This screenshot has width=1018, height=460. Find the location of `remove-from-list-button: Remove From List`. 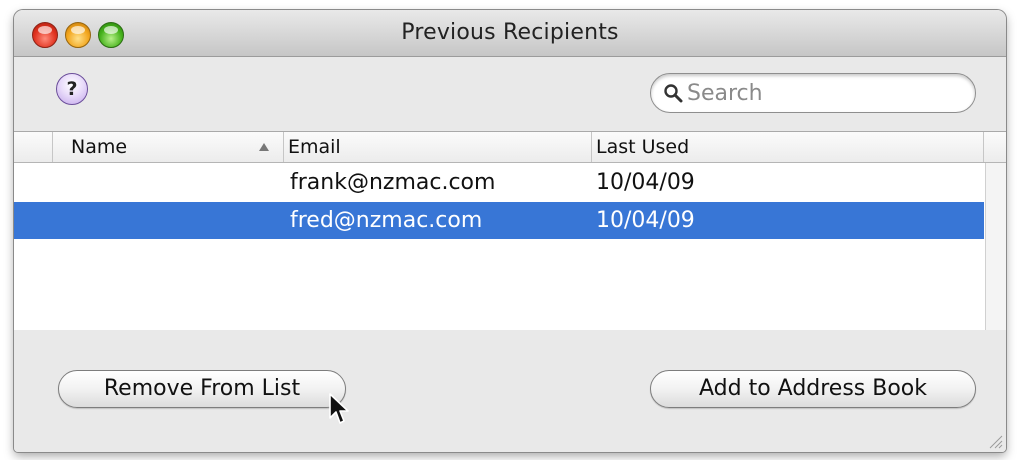

remove-from-list-button: Remove From List is located at coordinates (202, 389).